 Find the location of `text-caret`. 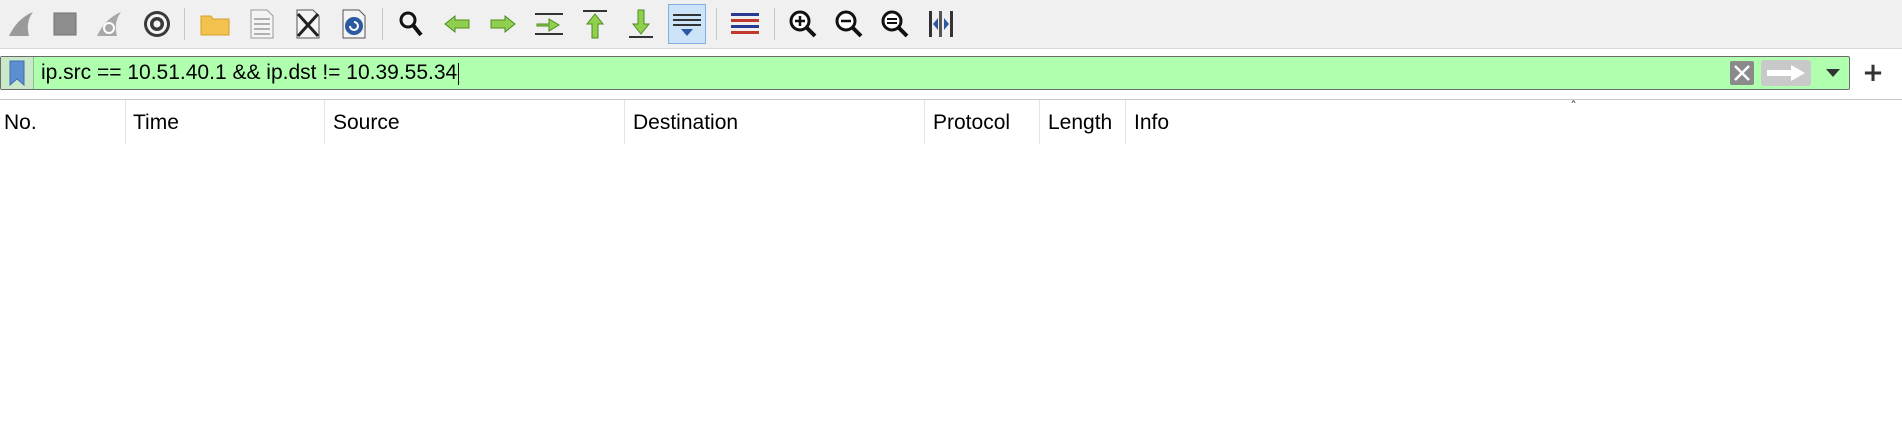

text-caret is located at coordinates (459, 74).